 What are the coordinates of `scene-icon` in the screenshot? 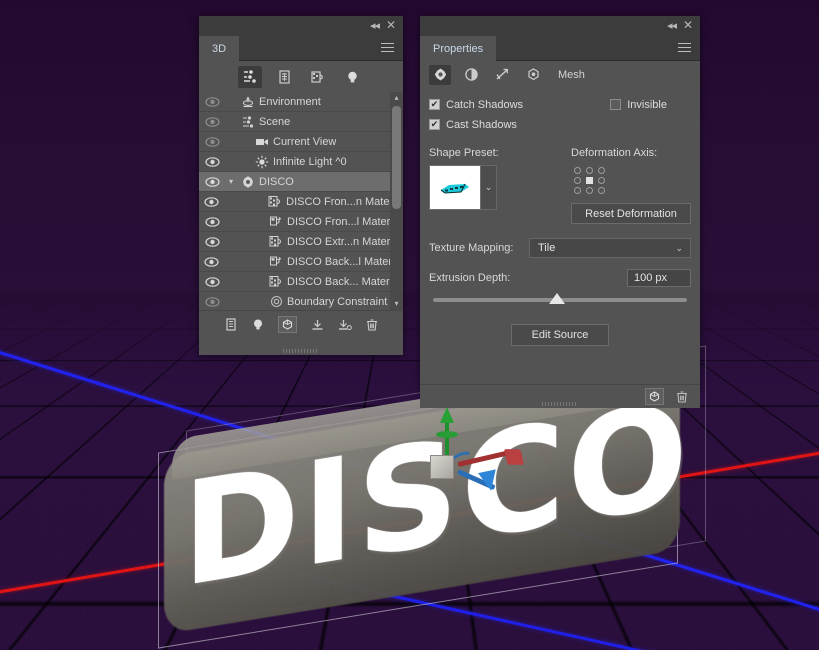 It's located at (248, 122).